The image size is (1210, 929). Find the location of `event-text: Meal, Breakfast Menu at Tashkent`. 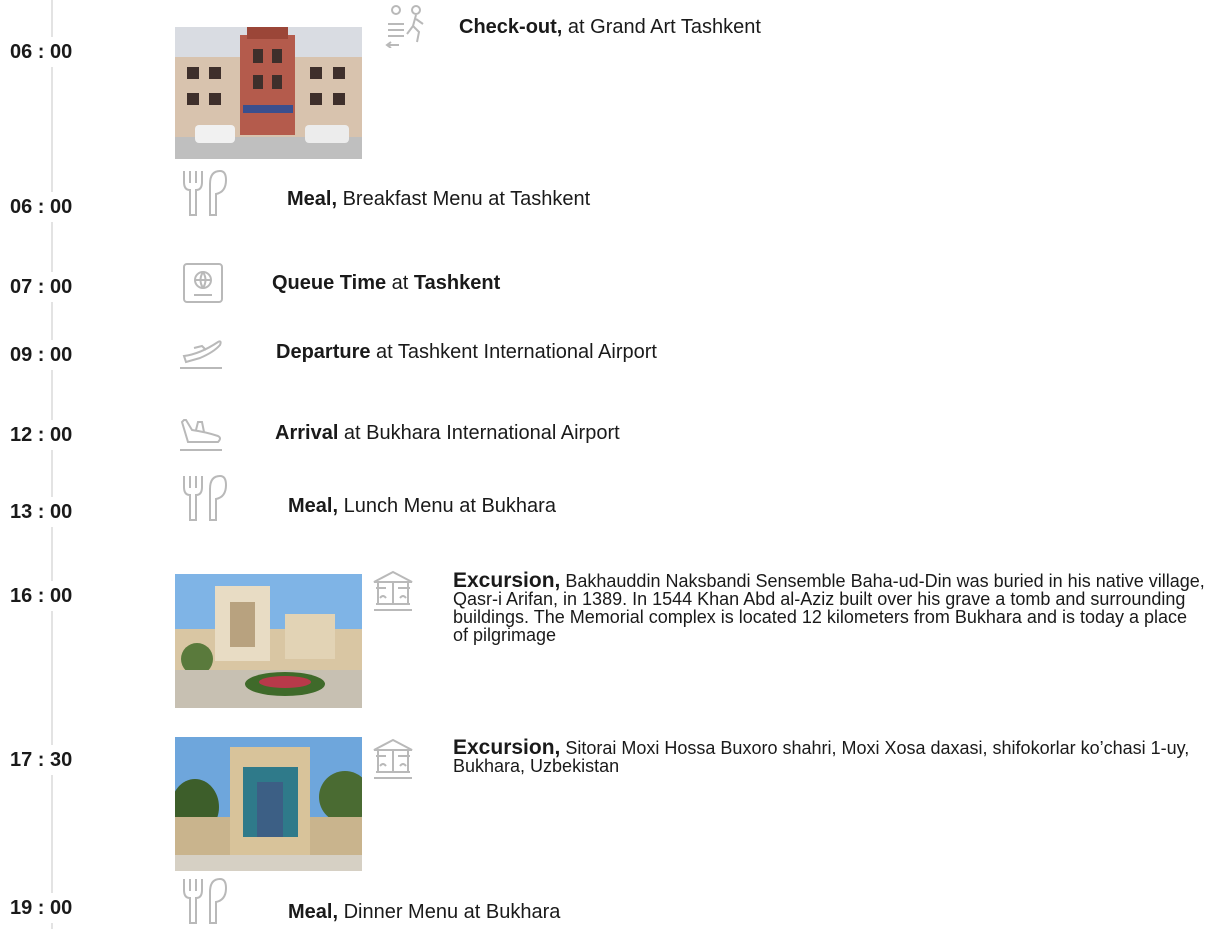

event-text: Meal, Breakfast Menu at Tashkent is located at coordinates (439, 199).